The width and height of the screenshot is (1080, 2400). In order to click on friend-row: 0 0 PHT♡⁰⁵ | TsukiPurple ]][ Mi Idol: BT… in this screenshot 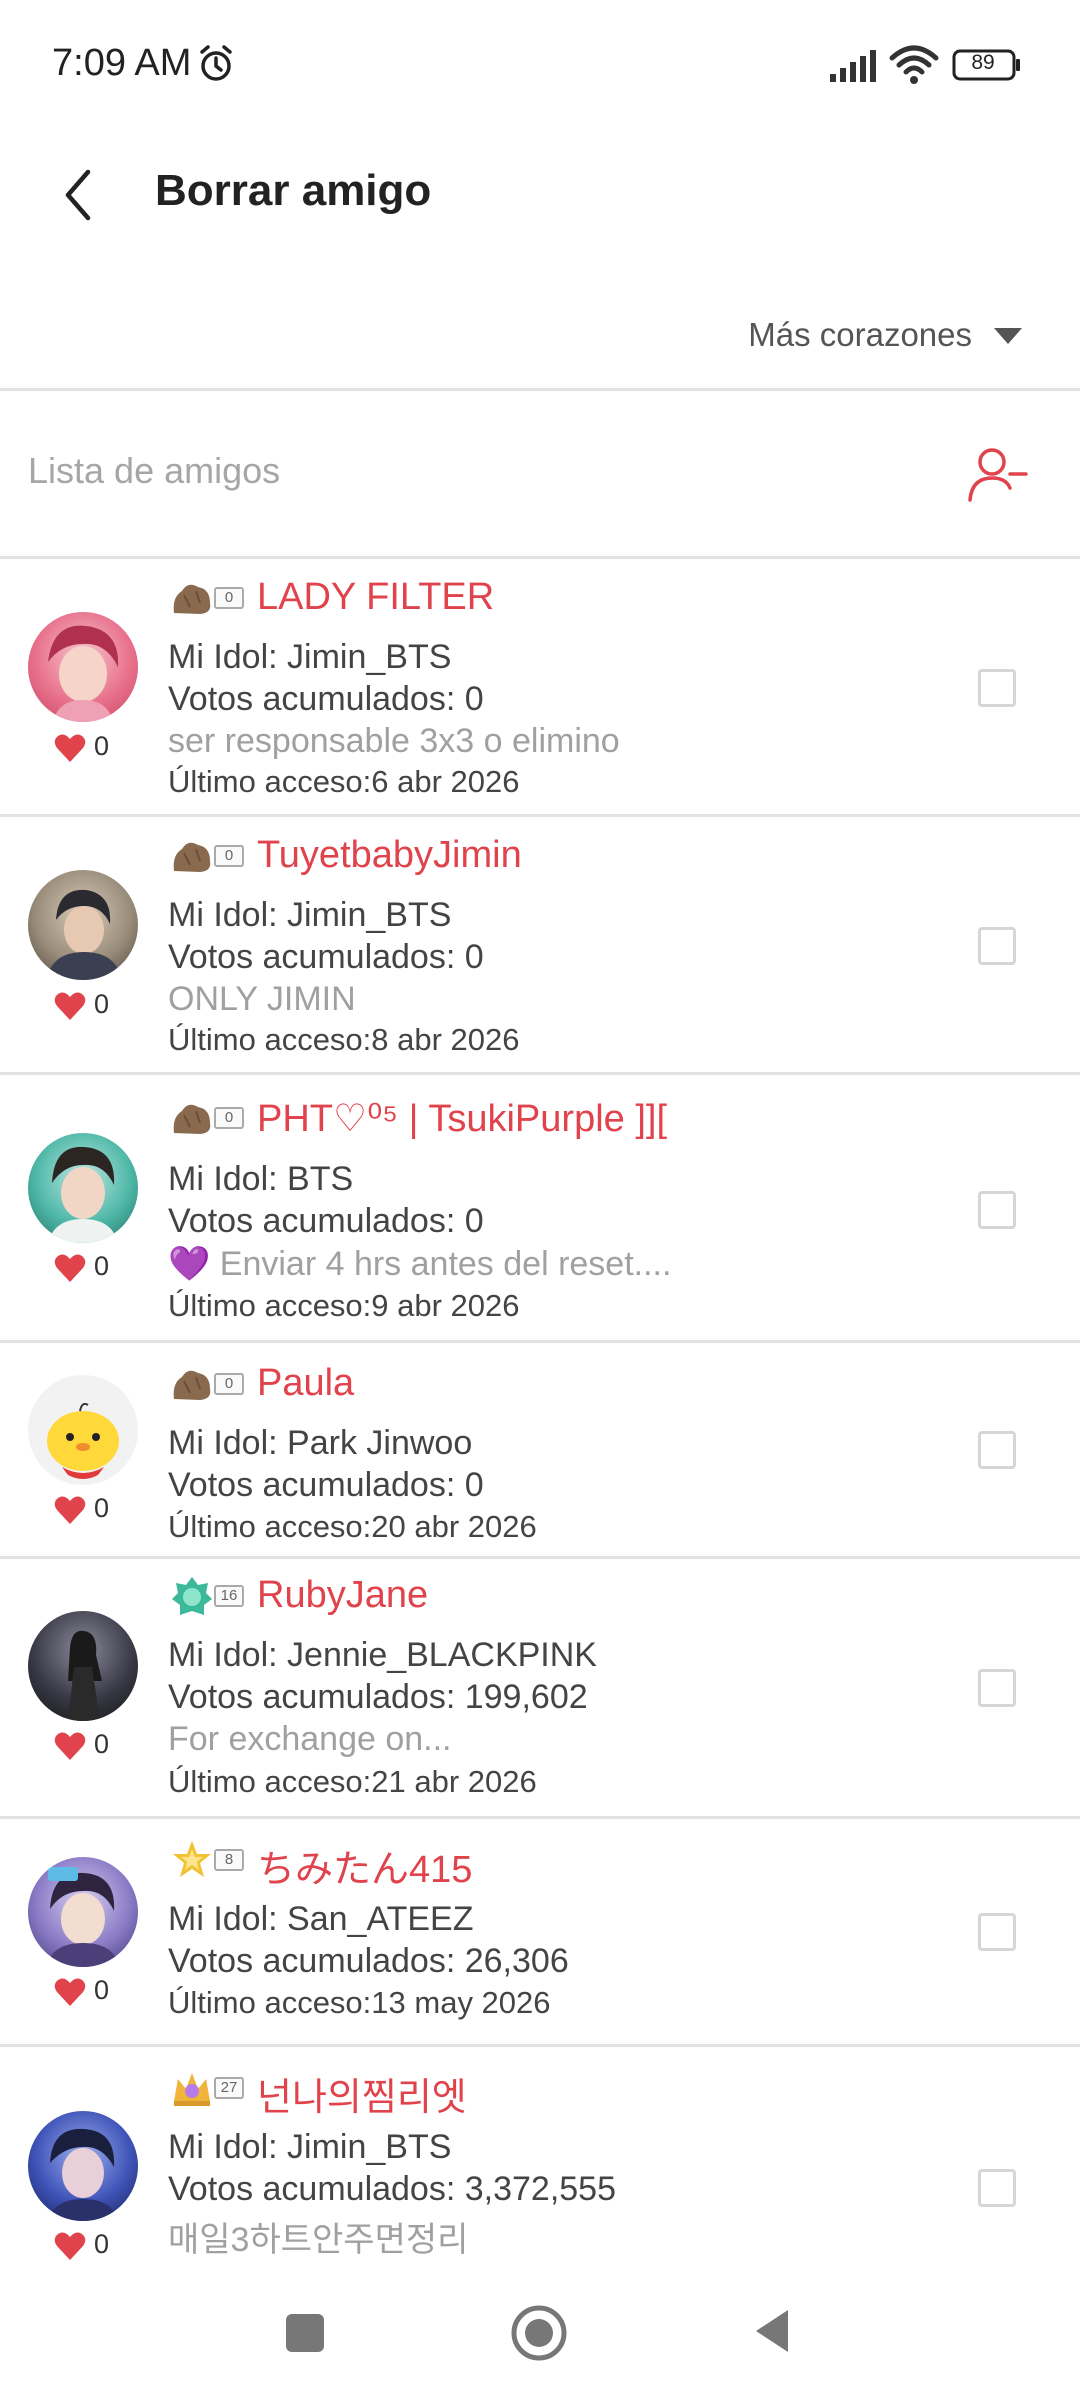, I will do `click(540, 1209)`.